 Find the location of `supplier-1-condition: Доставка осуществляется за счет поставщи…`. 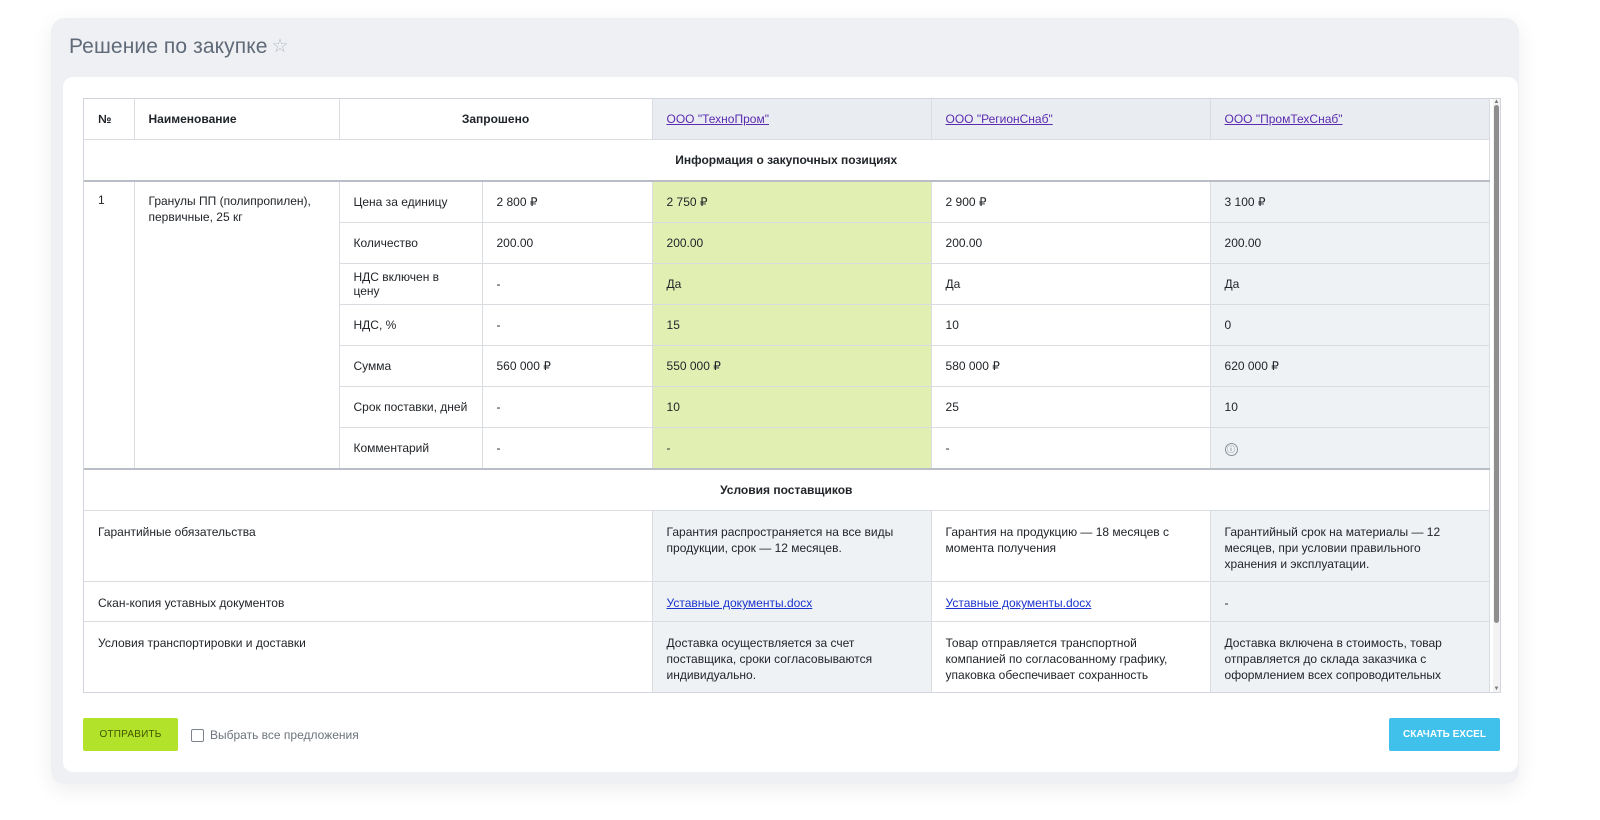

supplier-1-condition: Доставка осуществляется за счет поставщи… is located at coordinates (791, 656).